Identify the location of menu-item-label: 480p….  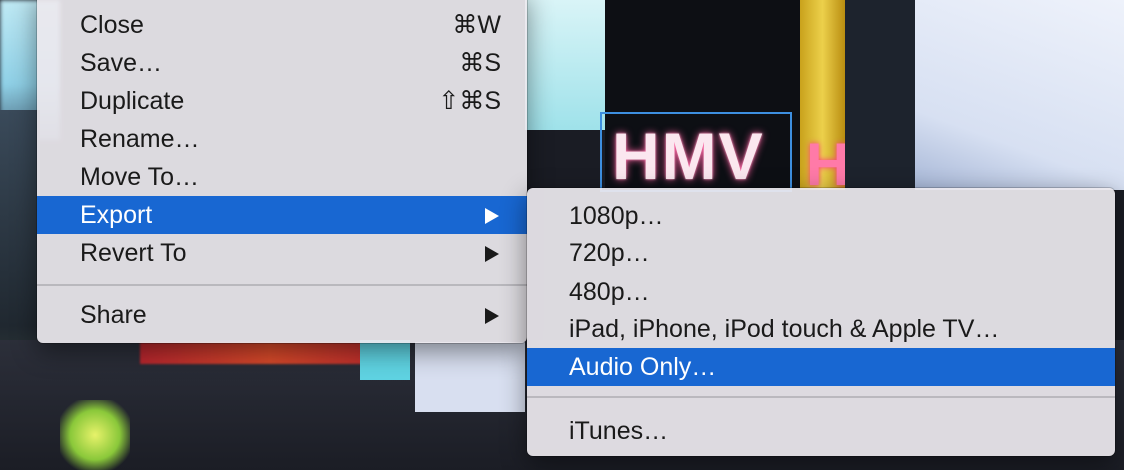
(609, 292).